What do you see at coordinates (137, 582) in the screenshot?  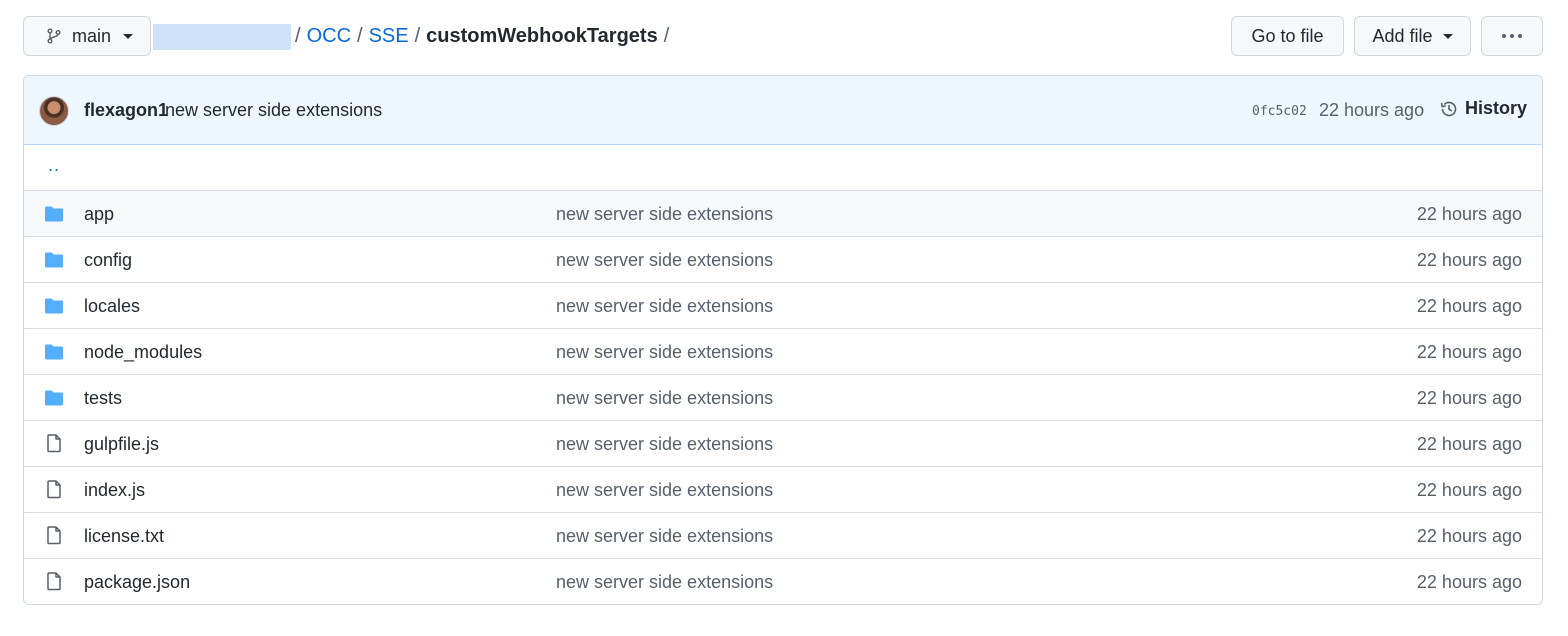 I see `file-name-link: package.json` at bounding box center [137, 582].